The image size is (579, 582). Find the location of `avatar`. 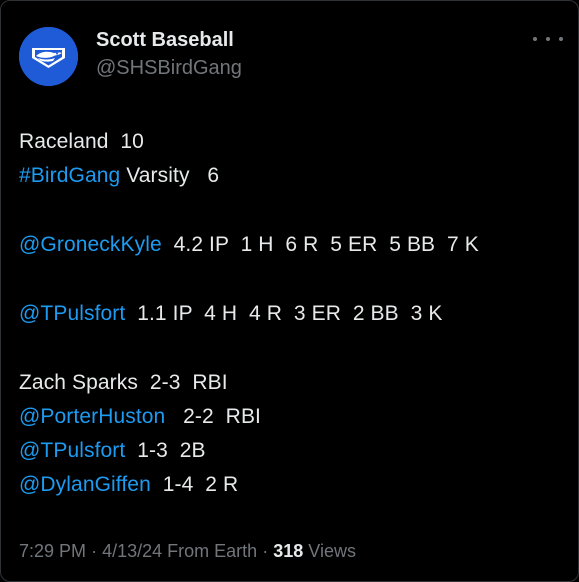

avatar is located at coordinates (48, 56).